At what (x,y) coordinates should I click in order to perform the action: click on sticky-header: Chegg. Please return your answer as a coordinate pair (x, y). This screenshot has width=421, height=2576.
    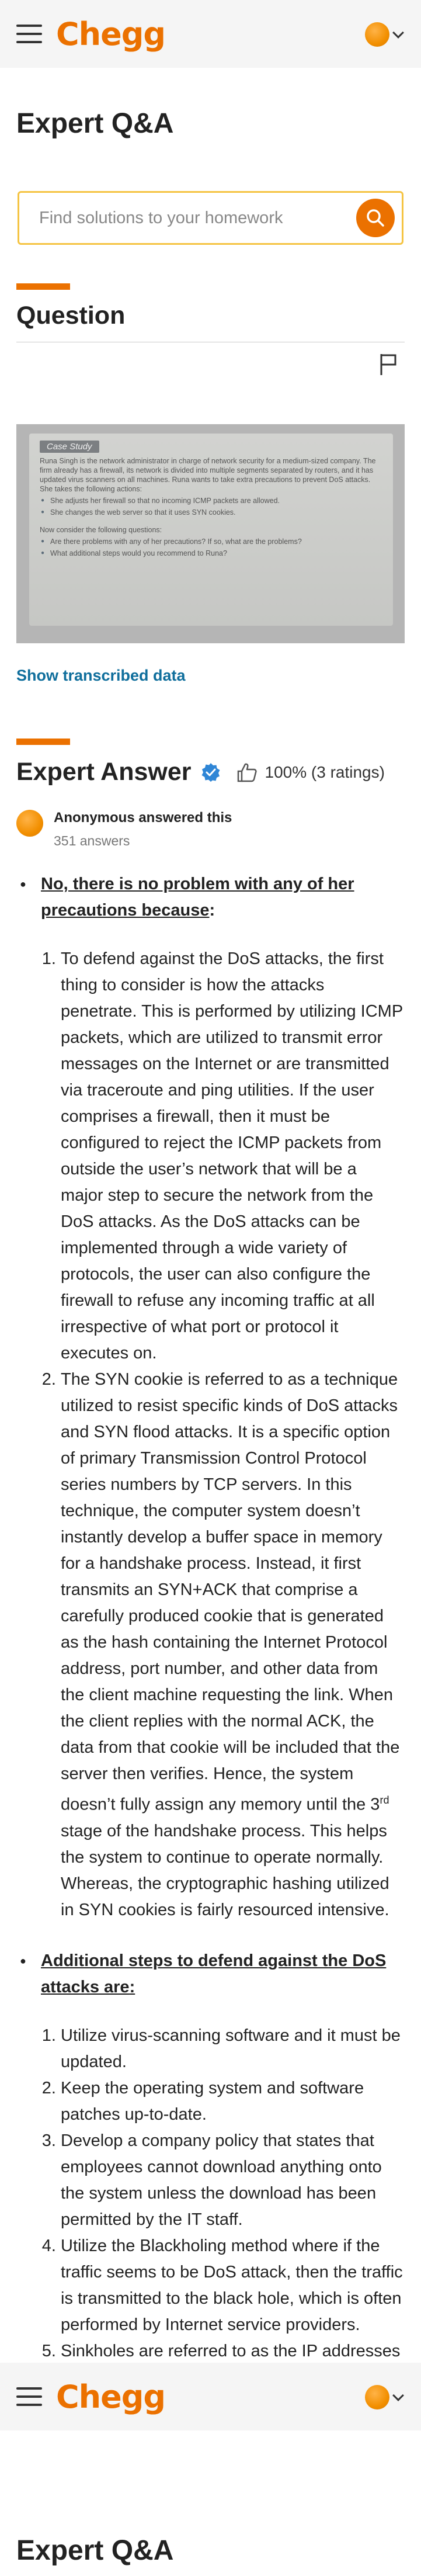
    Looking at the image, I should click on (210, 2397).